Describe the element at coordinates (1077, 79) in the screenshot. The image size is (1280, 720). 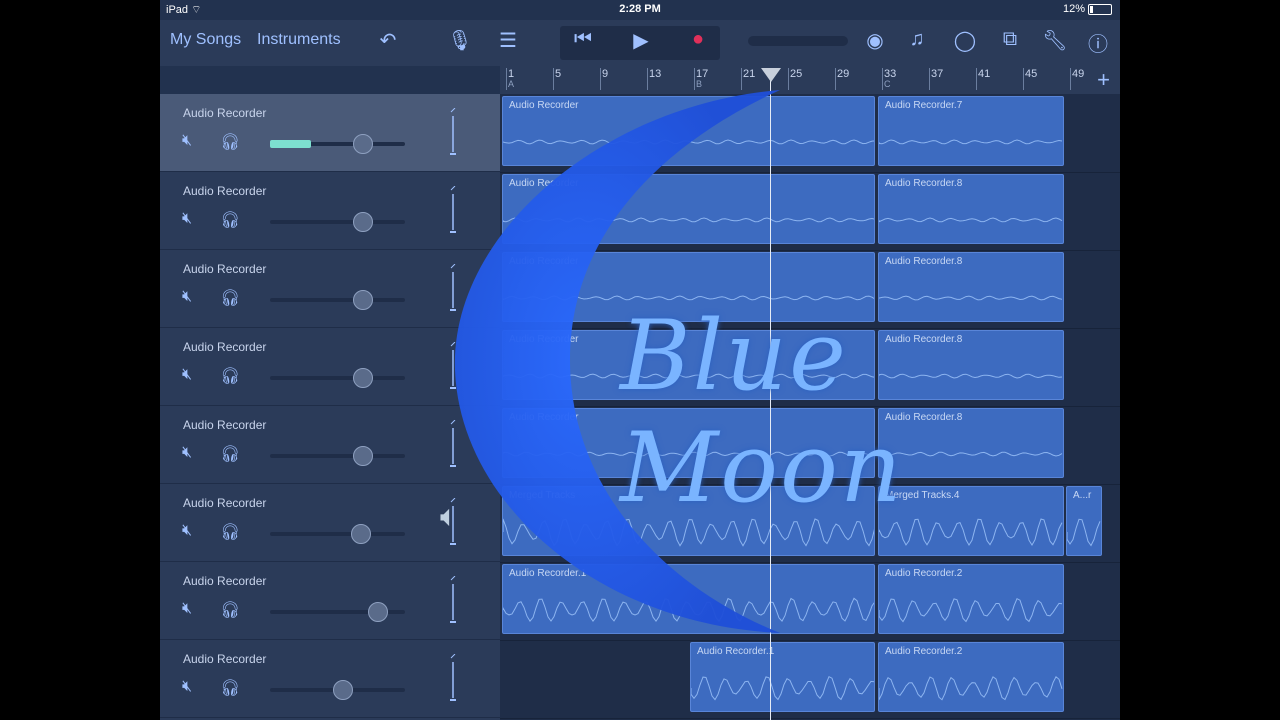
I see `ruler-tick: 49` at that location.